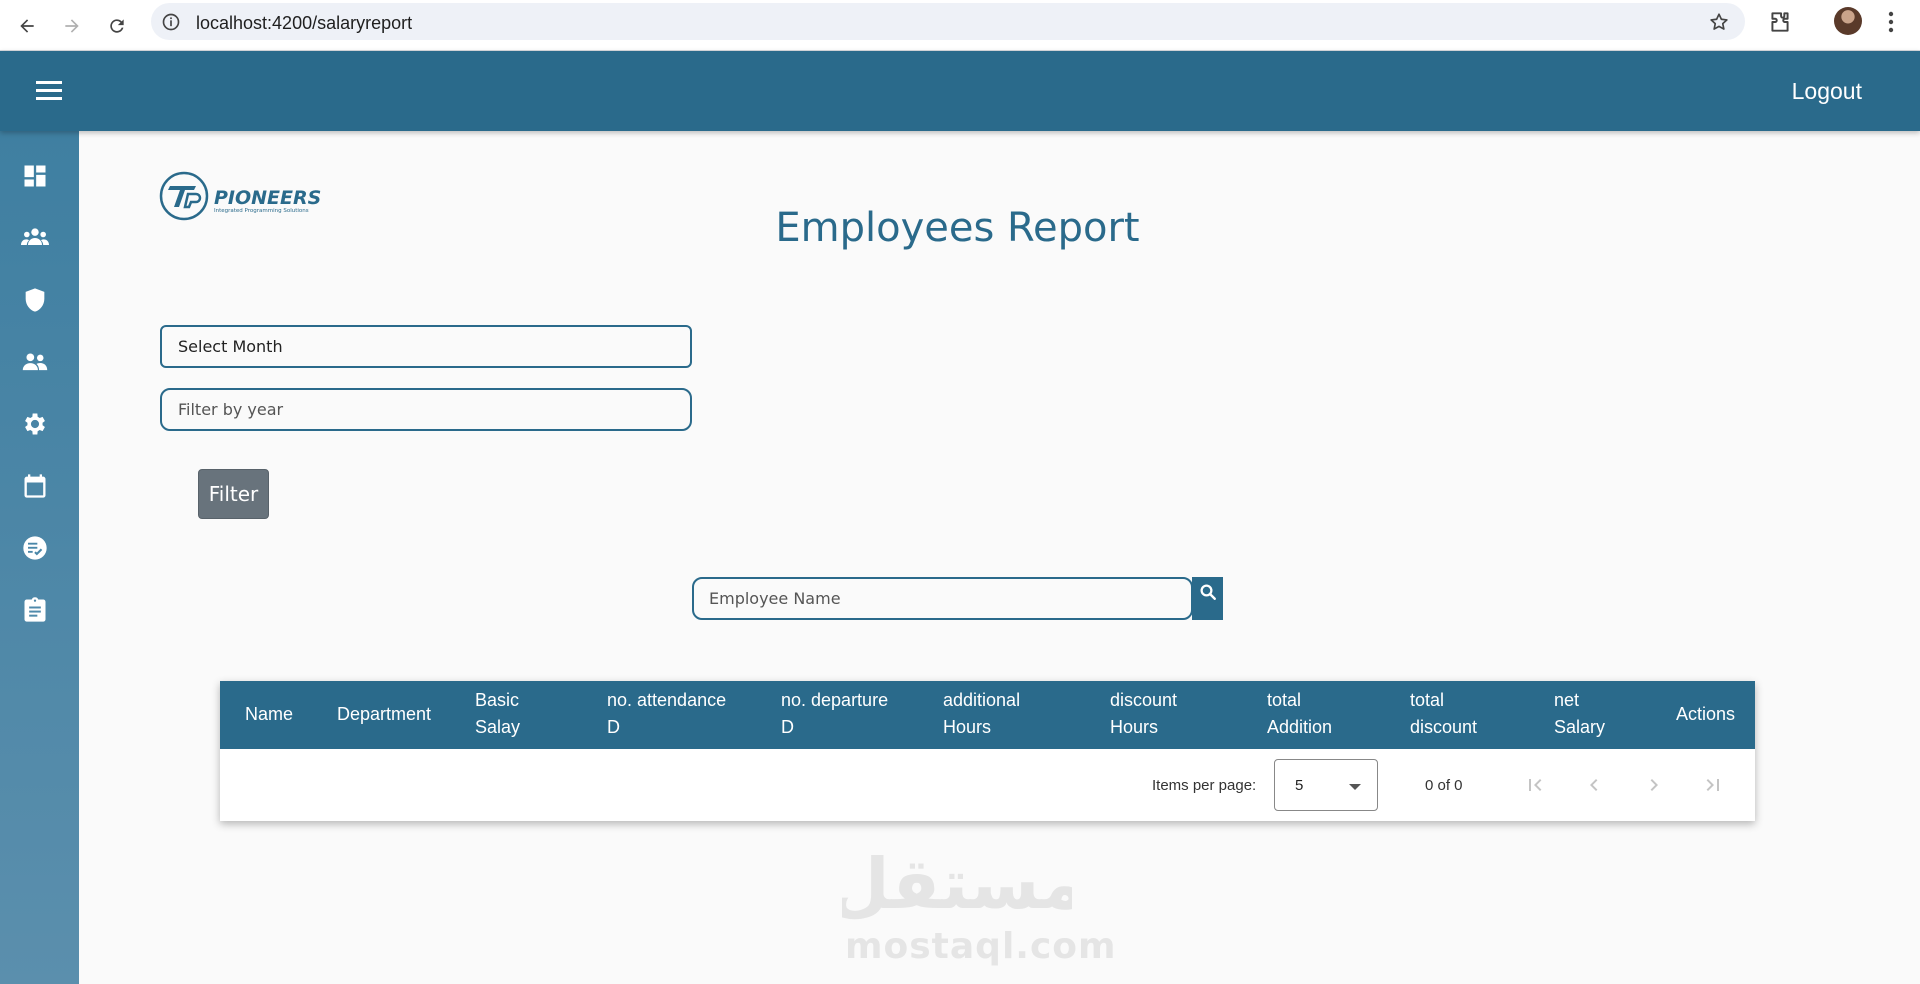 The image size is (1920, 984). I want to click on sidebar-item-users, so click(35, 238).